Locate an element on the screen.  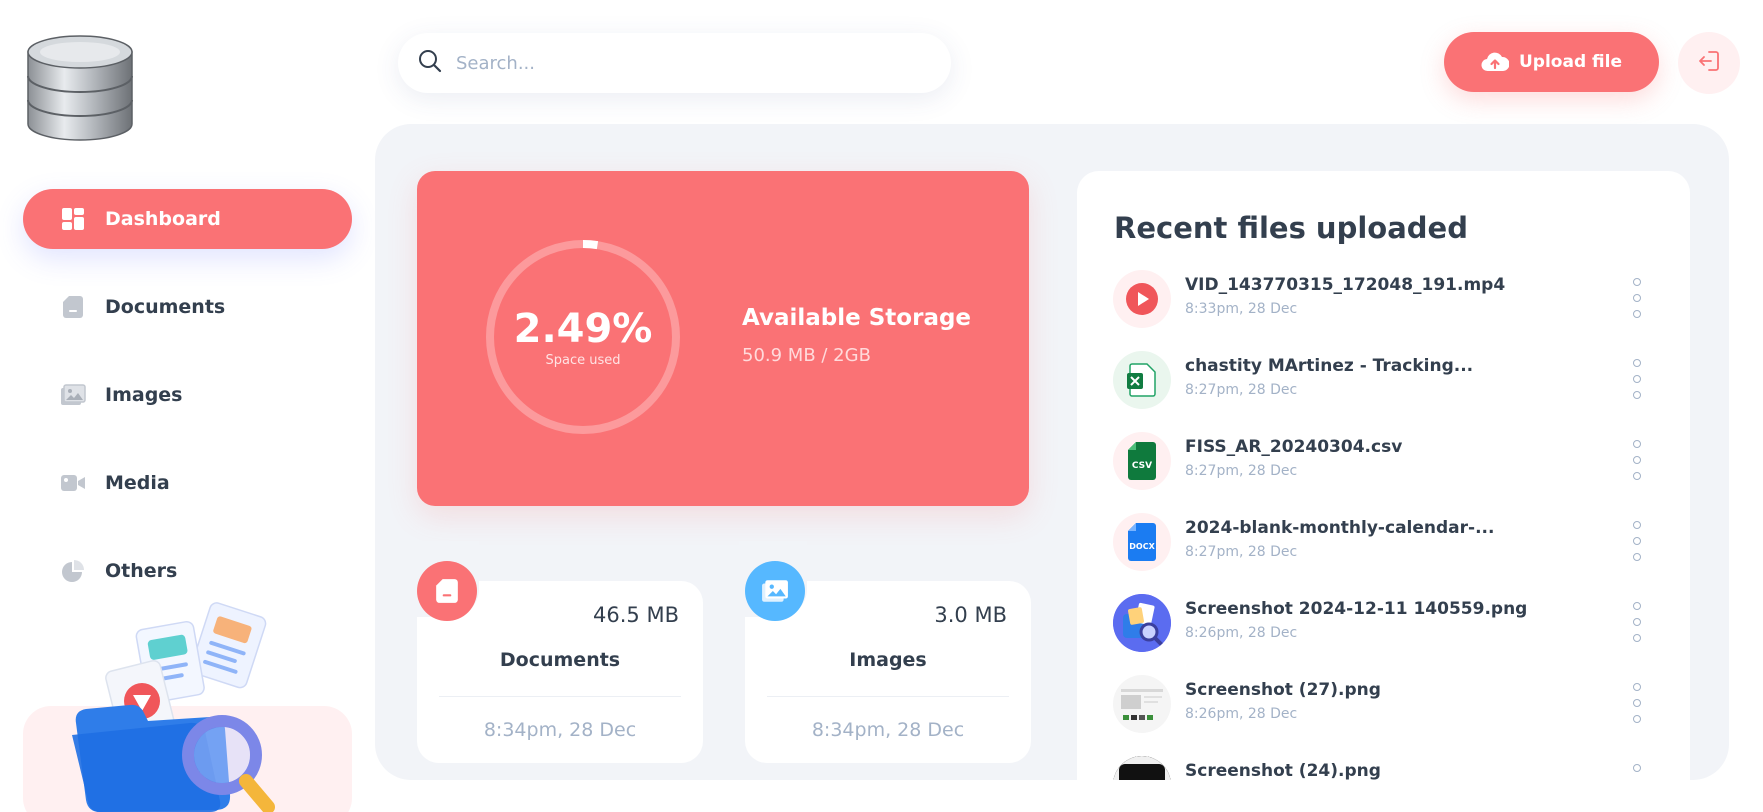
storage-percentage: 2.49% Space used is located at coordinates (583, 337).